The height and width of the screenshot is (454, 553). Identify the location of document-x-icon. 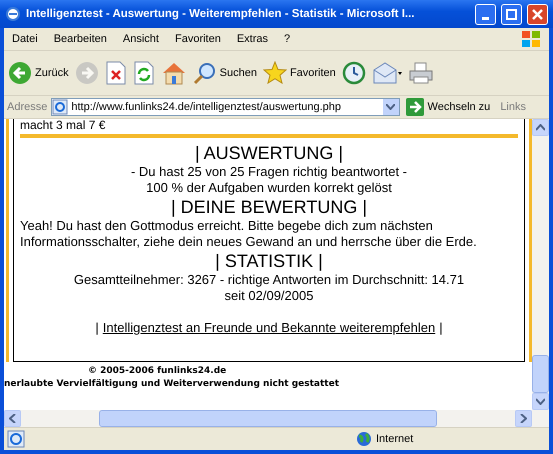
(115, 73).